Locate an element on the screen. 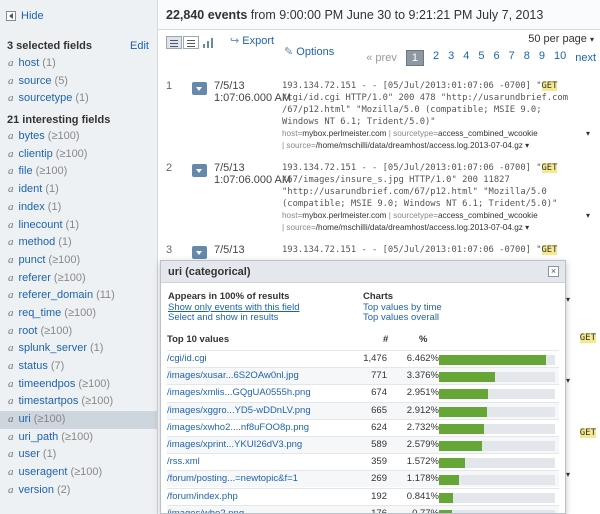 This screenshot has height=514, width=600. edit-fields-link: Edit is located at coordinates (139, 46).